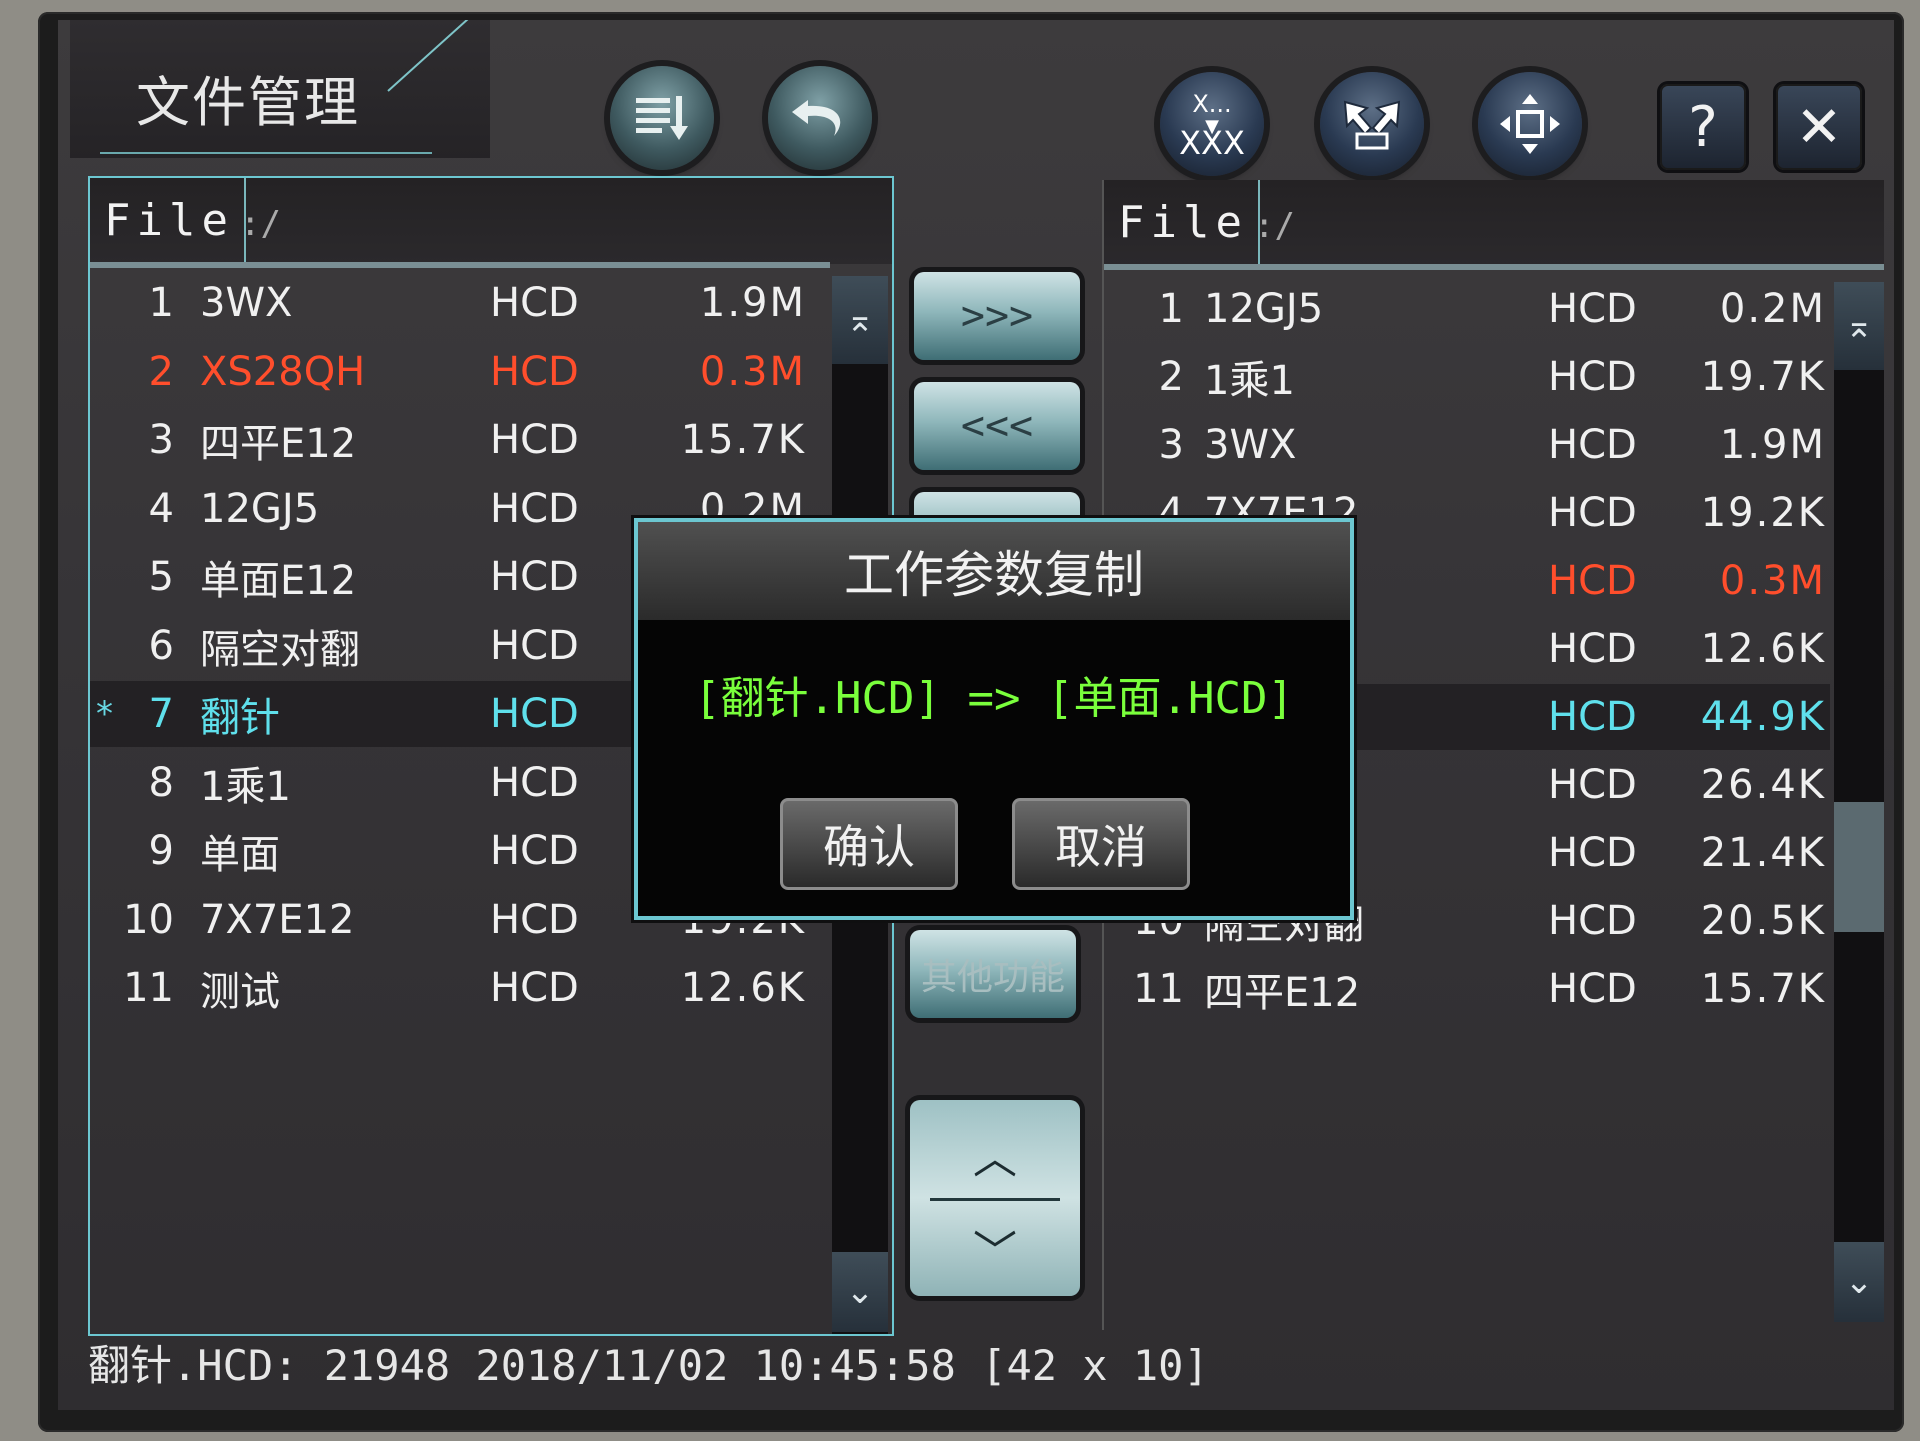 The height and width of the screenshot is (1441, 1920). I want to click on row-number: 8, so click(161, 782).